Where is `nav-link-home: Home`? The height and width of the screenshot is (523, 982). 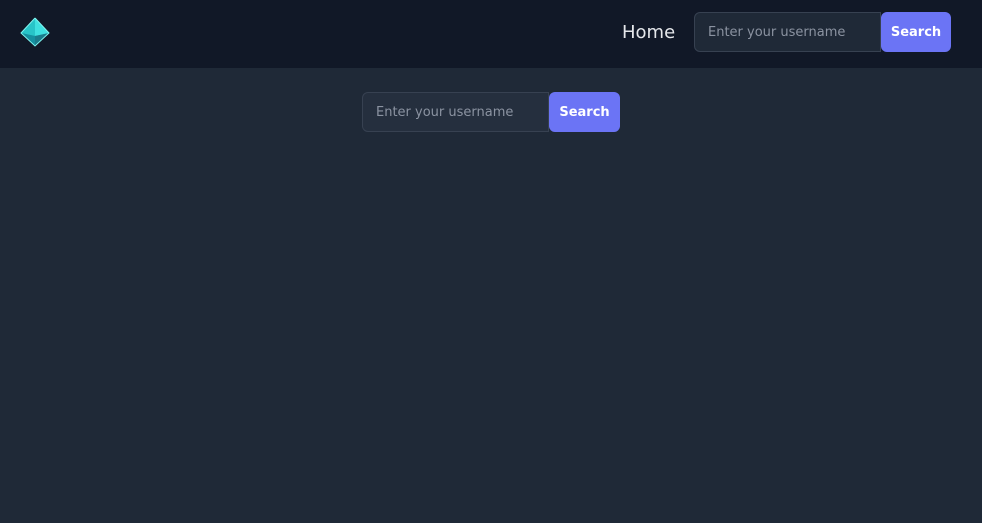 nav-link-home: Home is located at coordinates (648, 33).